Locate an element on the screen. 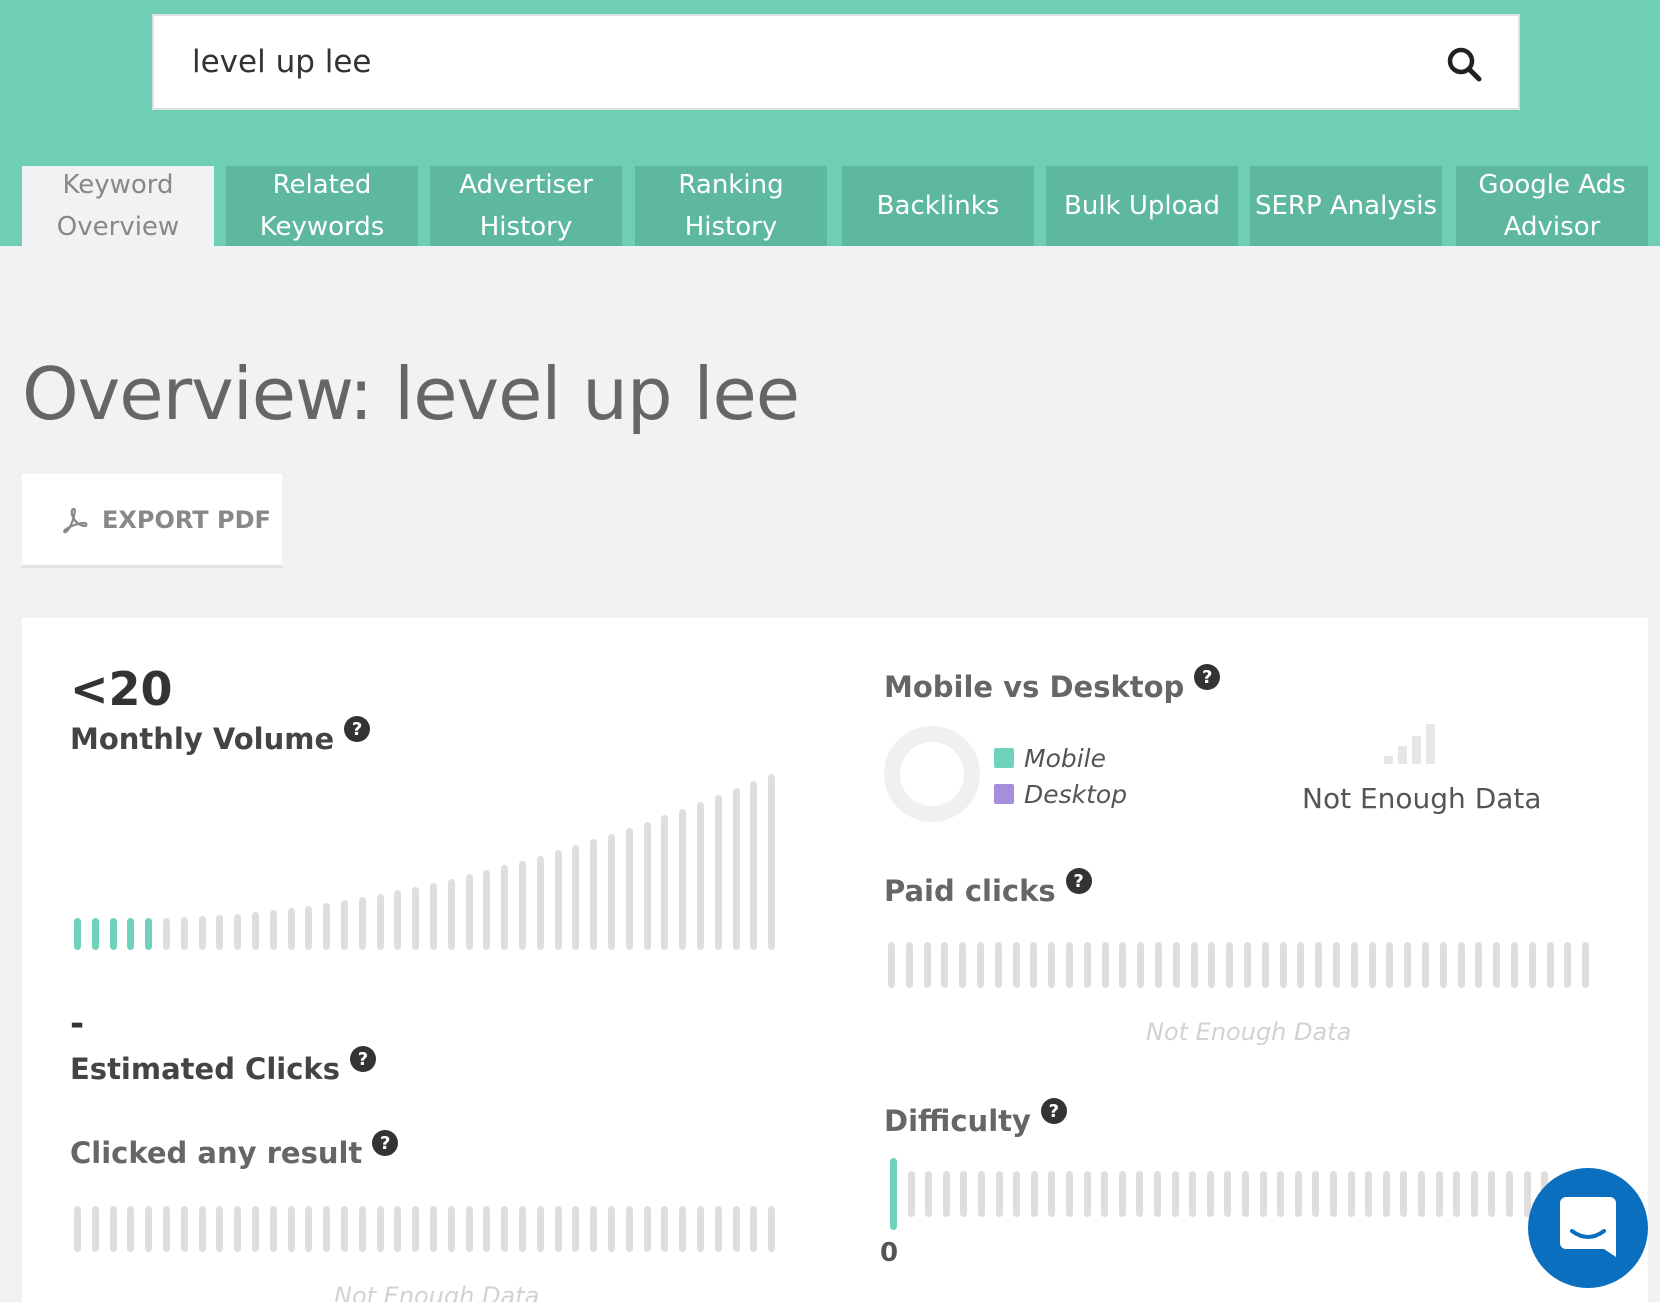 The height and width of the screenshot is (1302, 1660). chat-launcher-button is located at coordinates (1588, 1228).